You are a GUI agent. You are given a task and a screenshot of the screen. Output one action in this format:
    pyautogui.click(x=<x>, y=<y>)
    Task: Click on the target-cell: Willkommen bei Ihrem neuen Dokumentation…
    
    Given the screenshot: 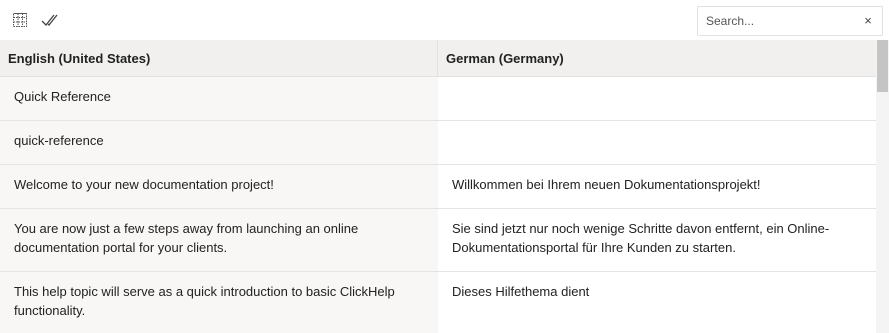 What is the action you would take?
    pyautogui.click(x=657, y=186)
    